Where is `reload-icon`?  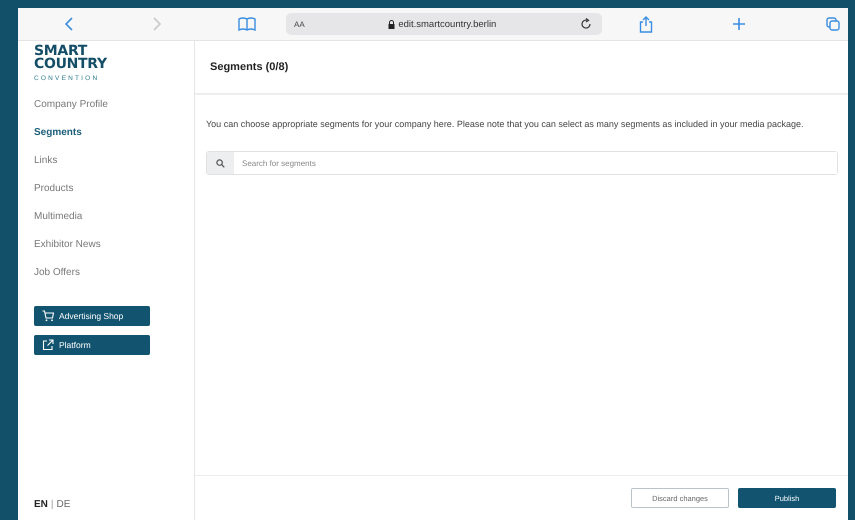 reload-icon is located at coordinates (586, 24).